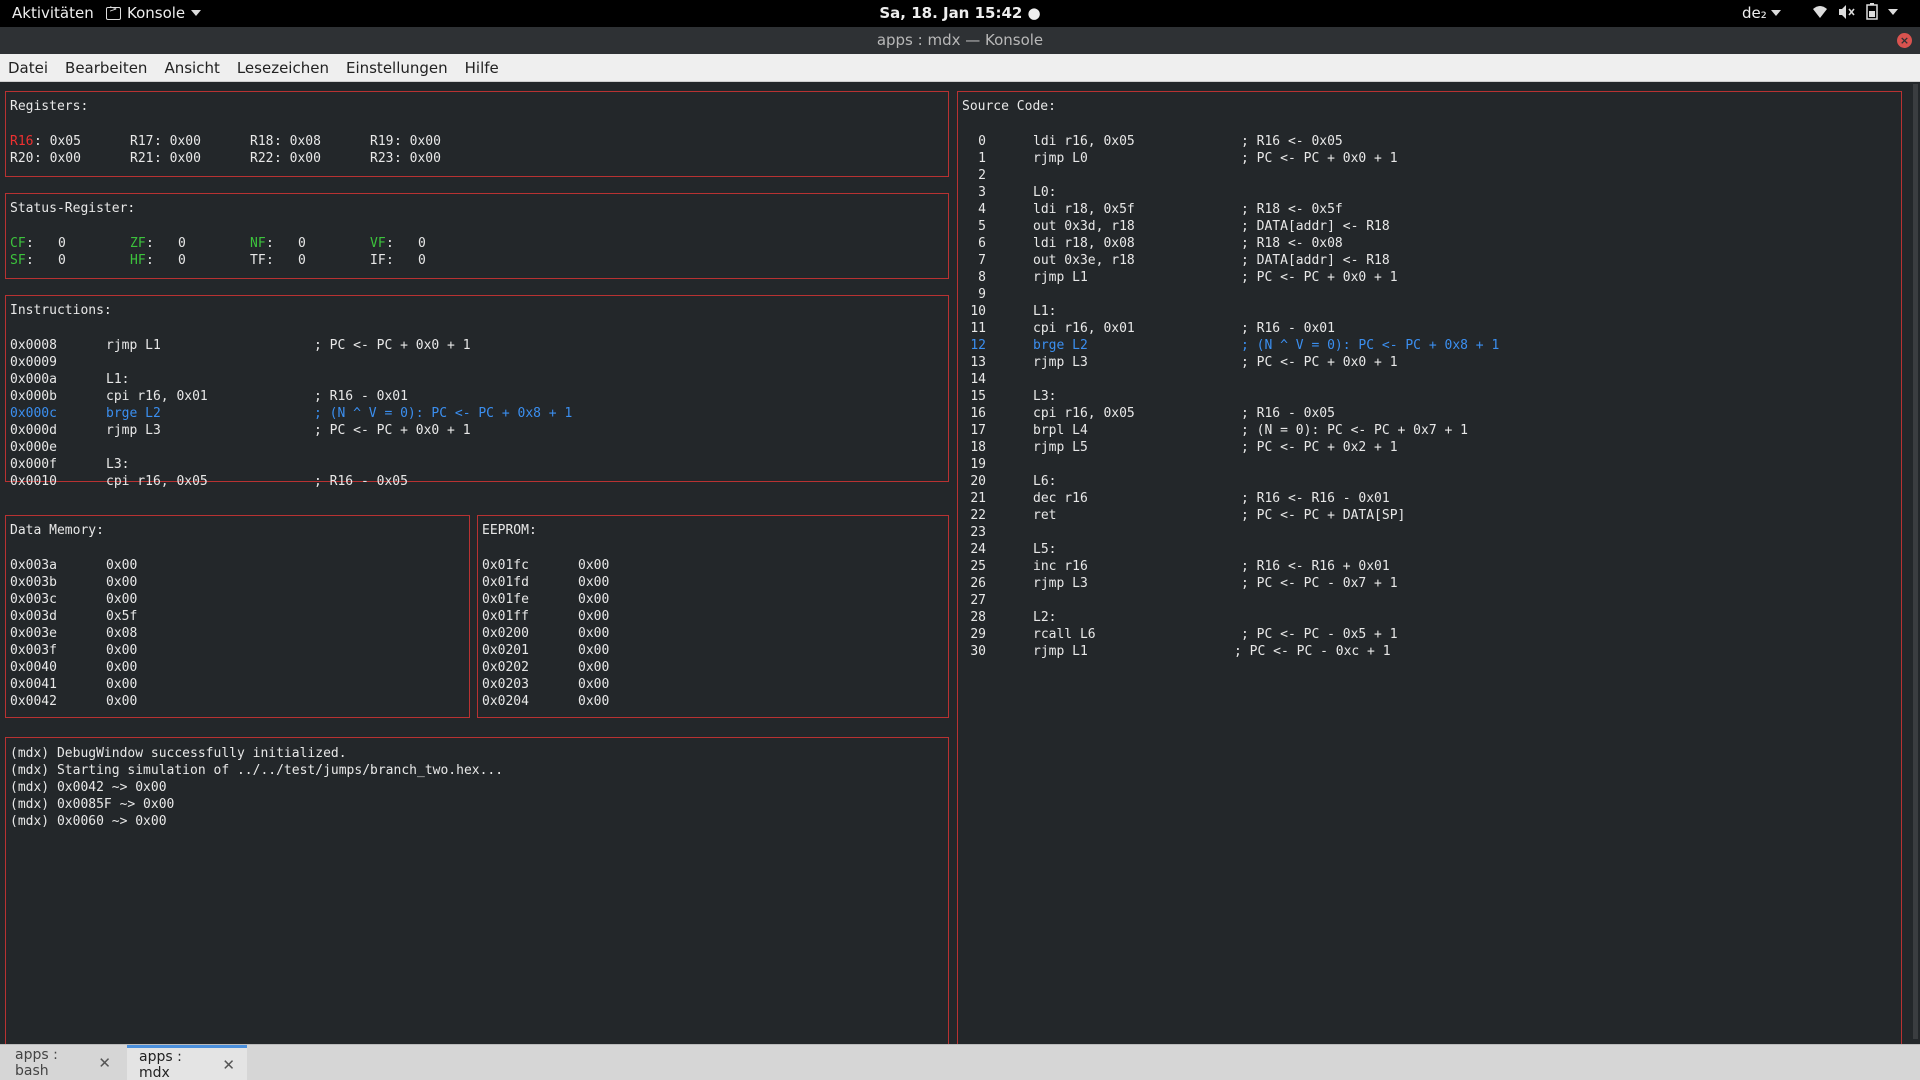 This screenshot has height=1080, width=1920. What do you see at coordinates (361, 481) in the screenshot?
I see `instruction-comment: ; R16 - 0x05` at bounding box center [361, 481].